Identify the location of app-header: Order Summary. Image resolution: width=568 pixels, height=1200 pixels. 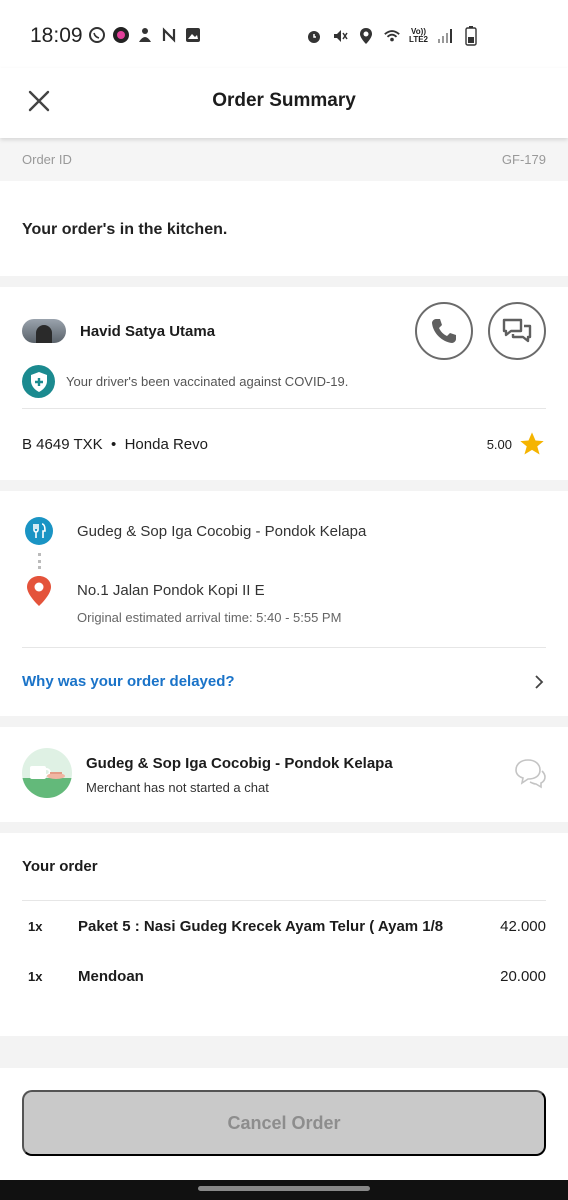
(284, 103).